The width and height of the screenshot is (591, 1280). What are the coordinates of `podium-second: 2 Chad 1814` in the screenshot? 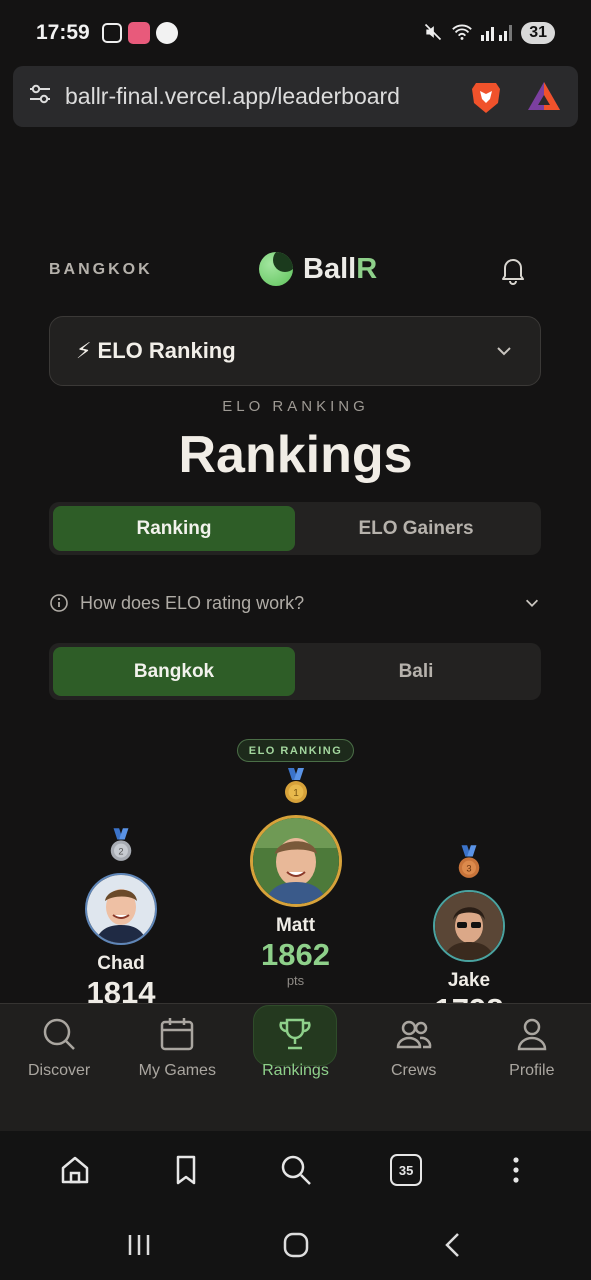 It's located at (121, 919).